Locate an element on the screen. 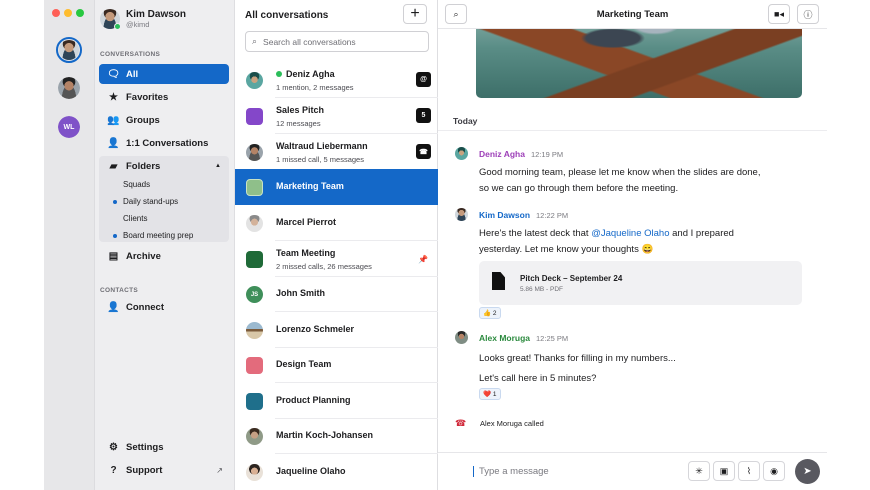 This screenshot has height=490, width=870. message-time: 12:25 PM is located at coordinates (552, 338).